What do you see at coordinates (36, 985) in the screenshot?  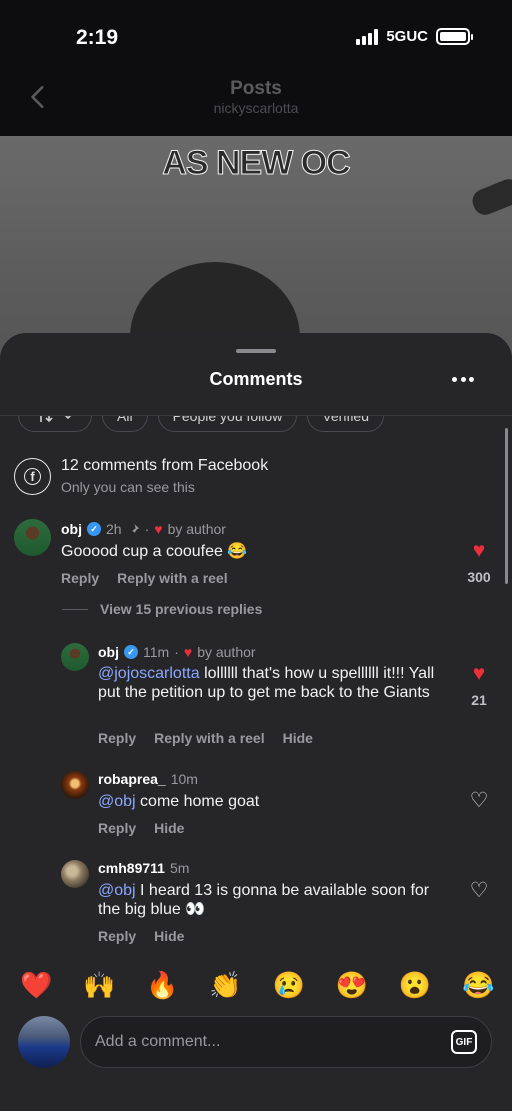 I see `emoji-heart-button: ❤️` at bounding box center [36, 985].